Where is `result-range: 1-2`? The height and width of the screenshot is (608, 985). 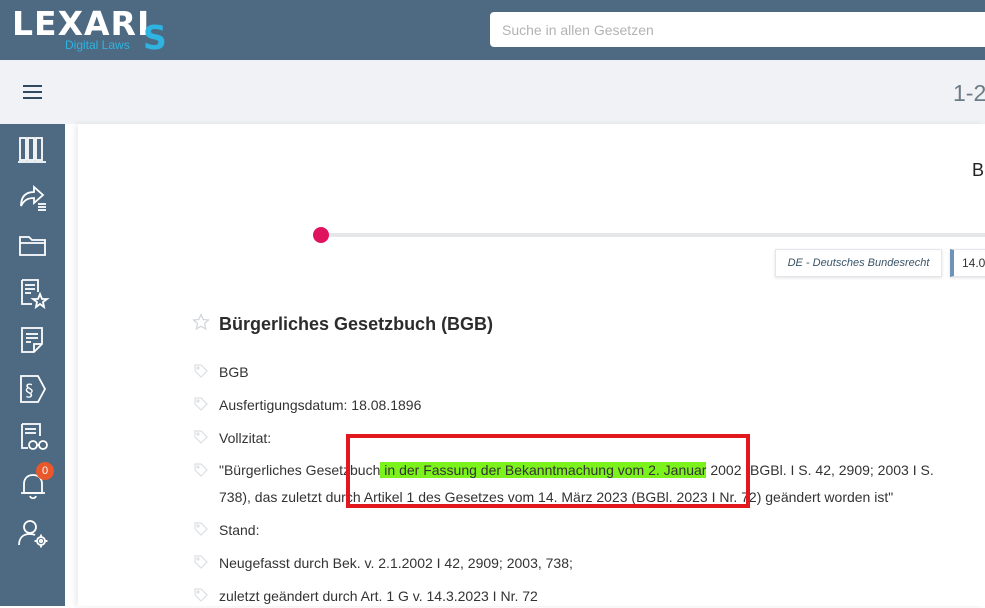
result-range: 1-2 is located at coordinates (969, 93).